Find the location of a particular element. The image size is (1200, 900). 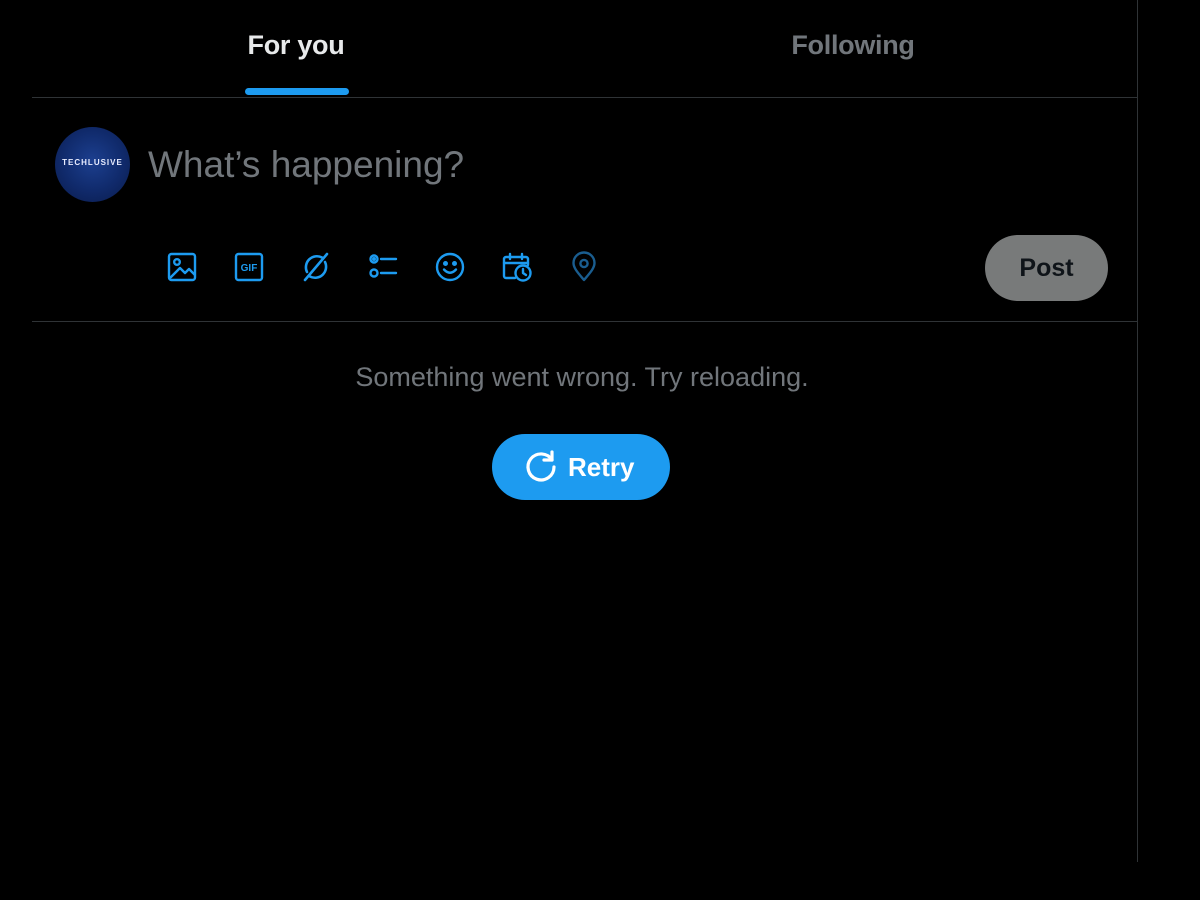

tab-following-label: Following is located at coordinates (853, 45).